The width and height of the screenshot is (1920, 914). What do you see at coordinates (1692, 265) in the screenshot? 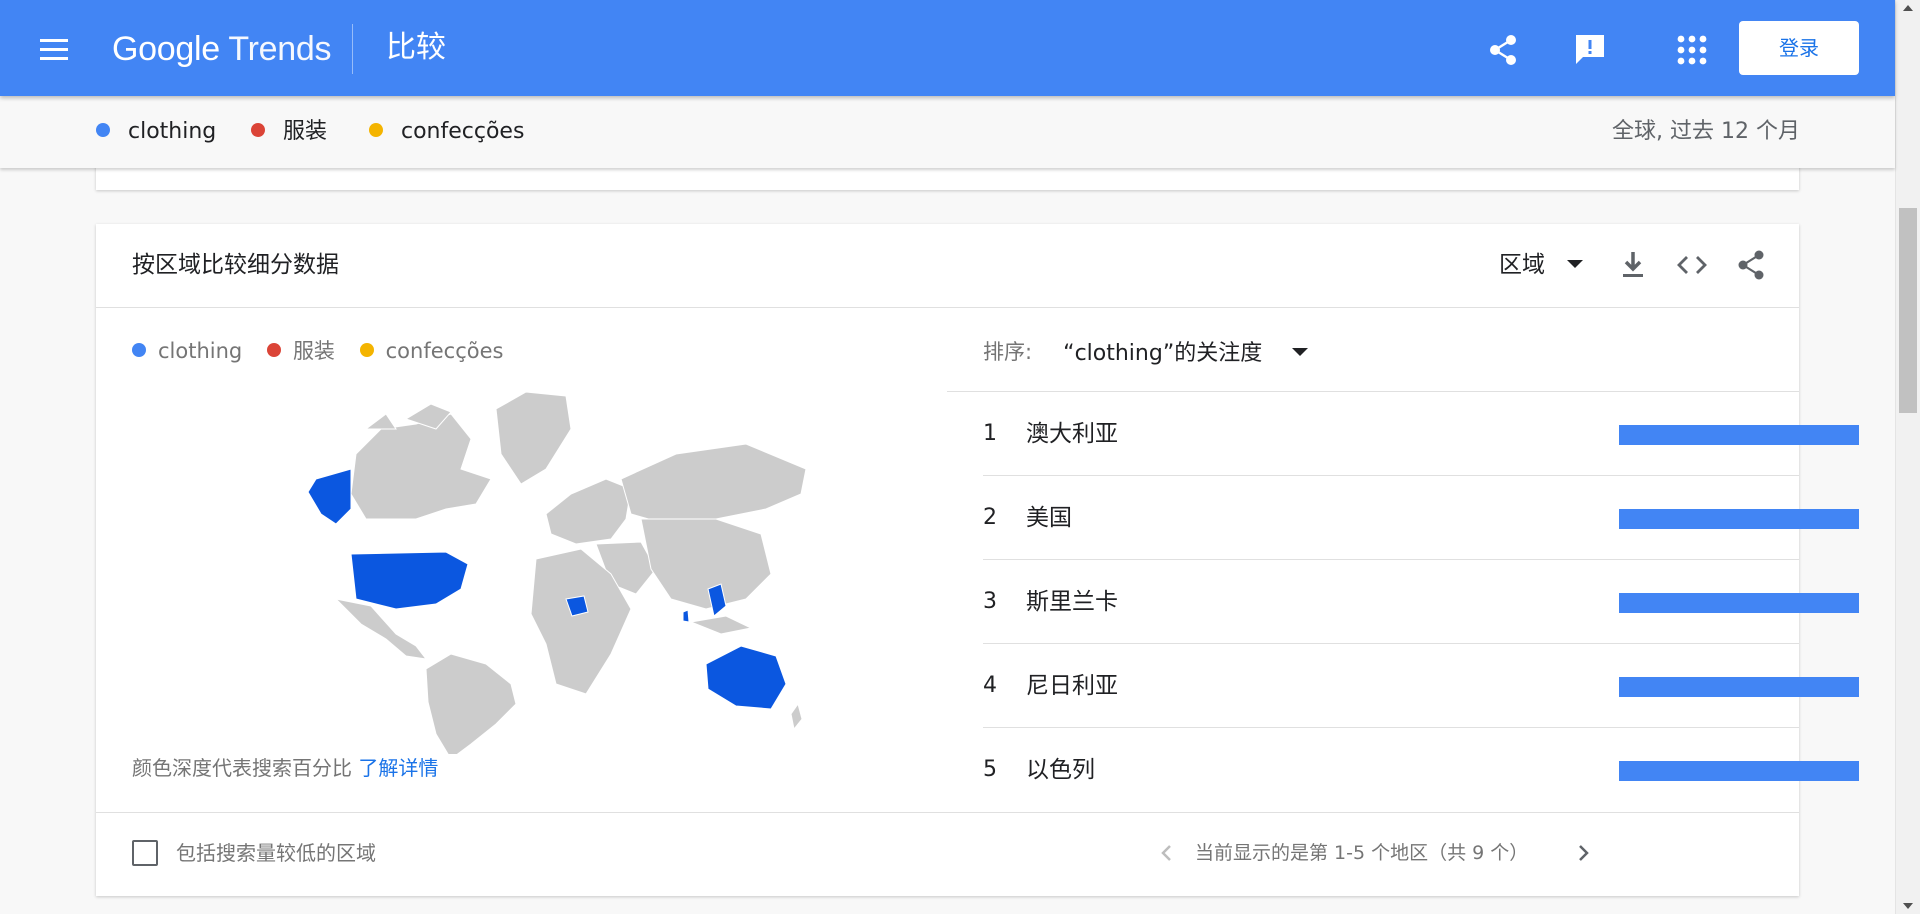
I see `embed-code-icon` at bounding box center [1692, 265].